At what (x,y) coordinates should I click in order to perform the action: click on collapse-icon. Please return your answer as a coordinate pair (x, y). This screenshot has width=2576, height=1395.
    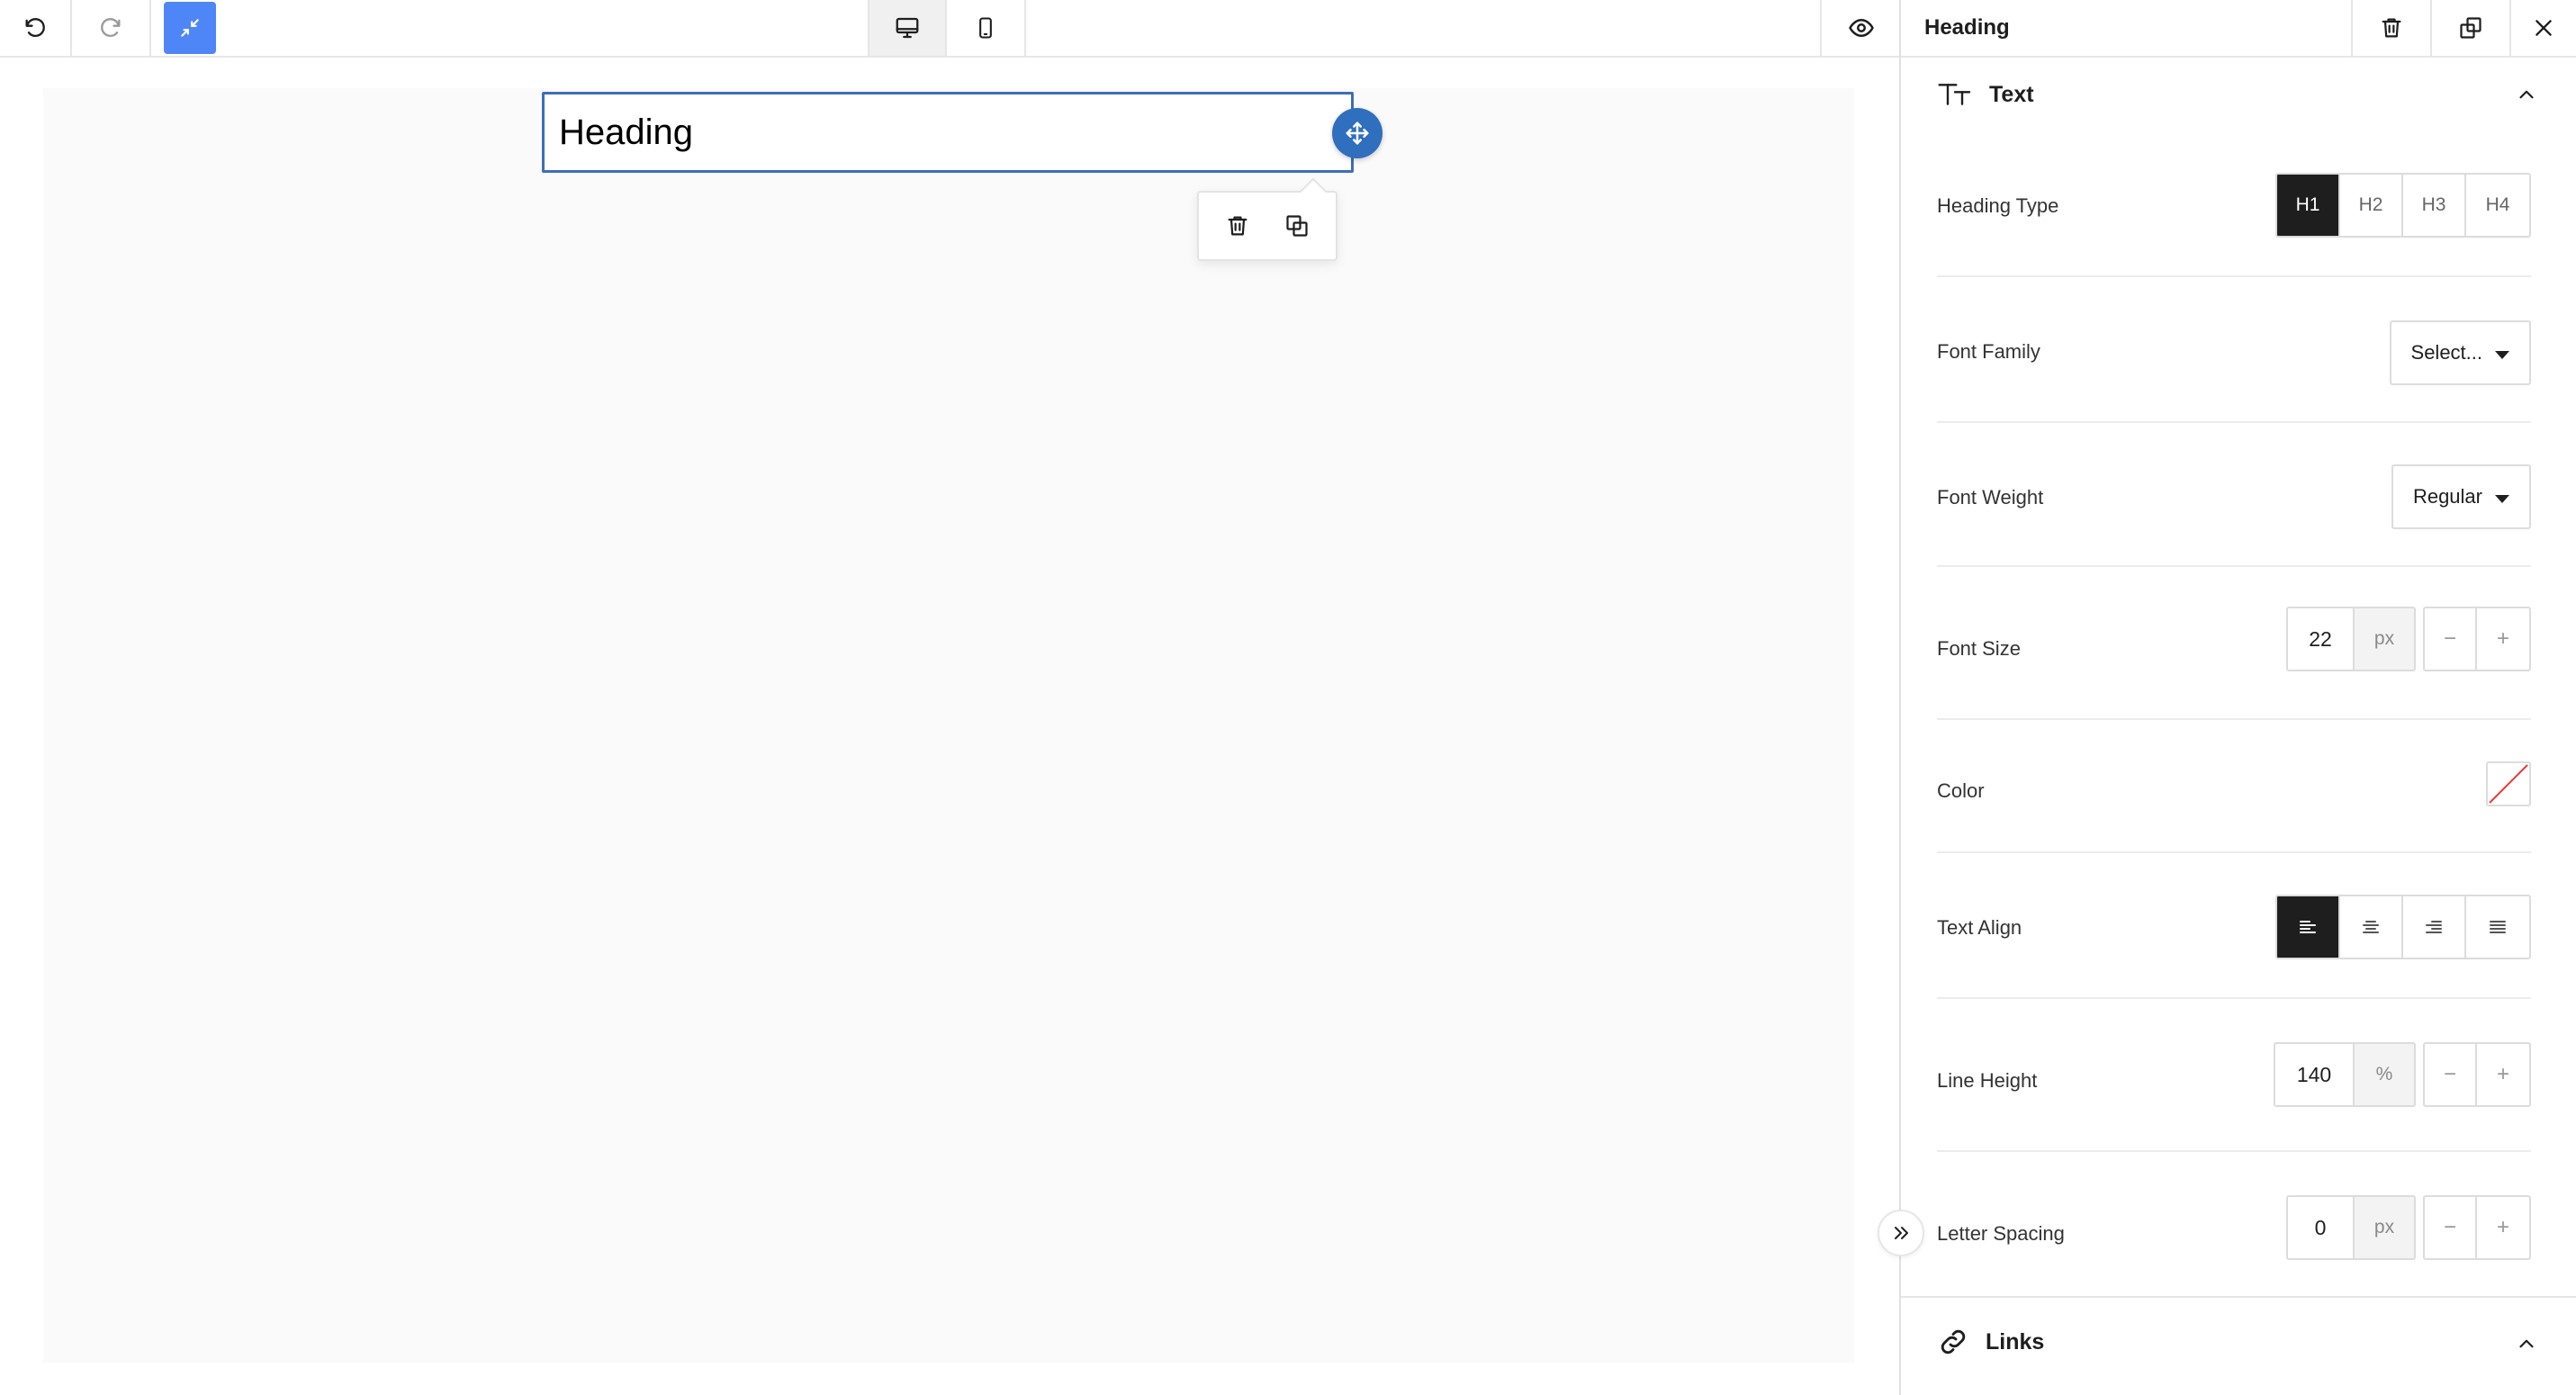
    Looking at the image, I should click on (190, 28).